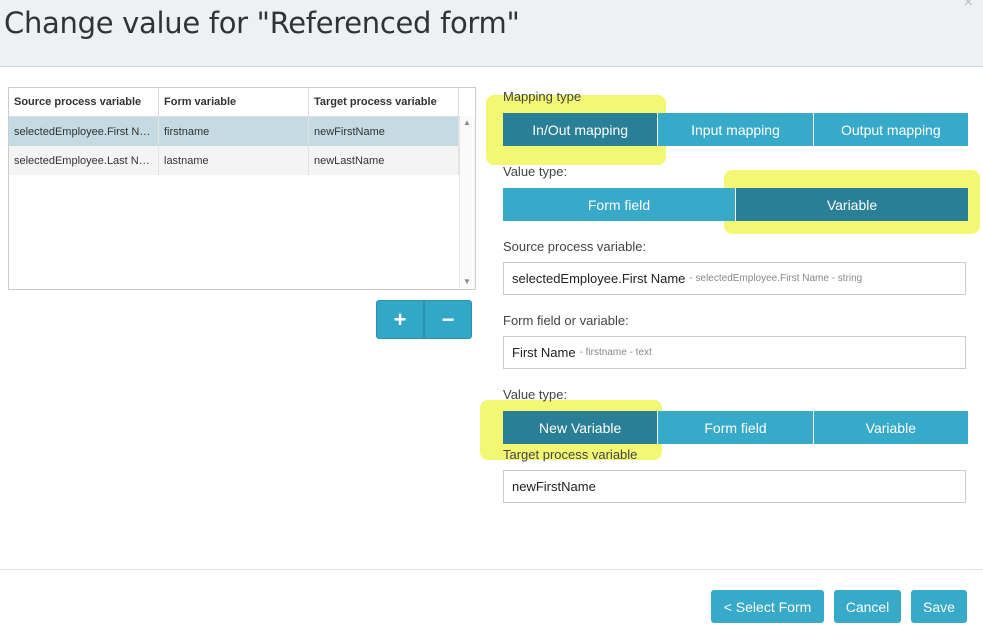  What do you see at coordinates (535, 394) in the screenshot?
I see `value-type-target-label: Value type:` at bounding box center [535, 394].